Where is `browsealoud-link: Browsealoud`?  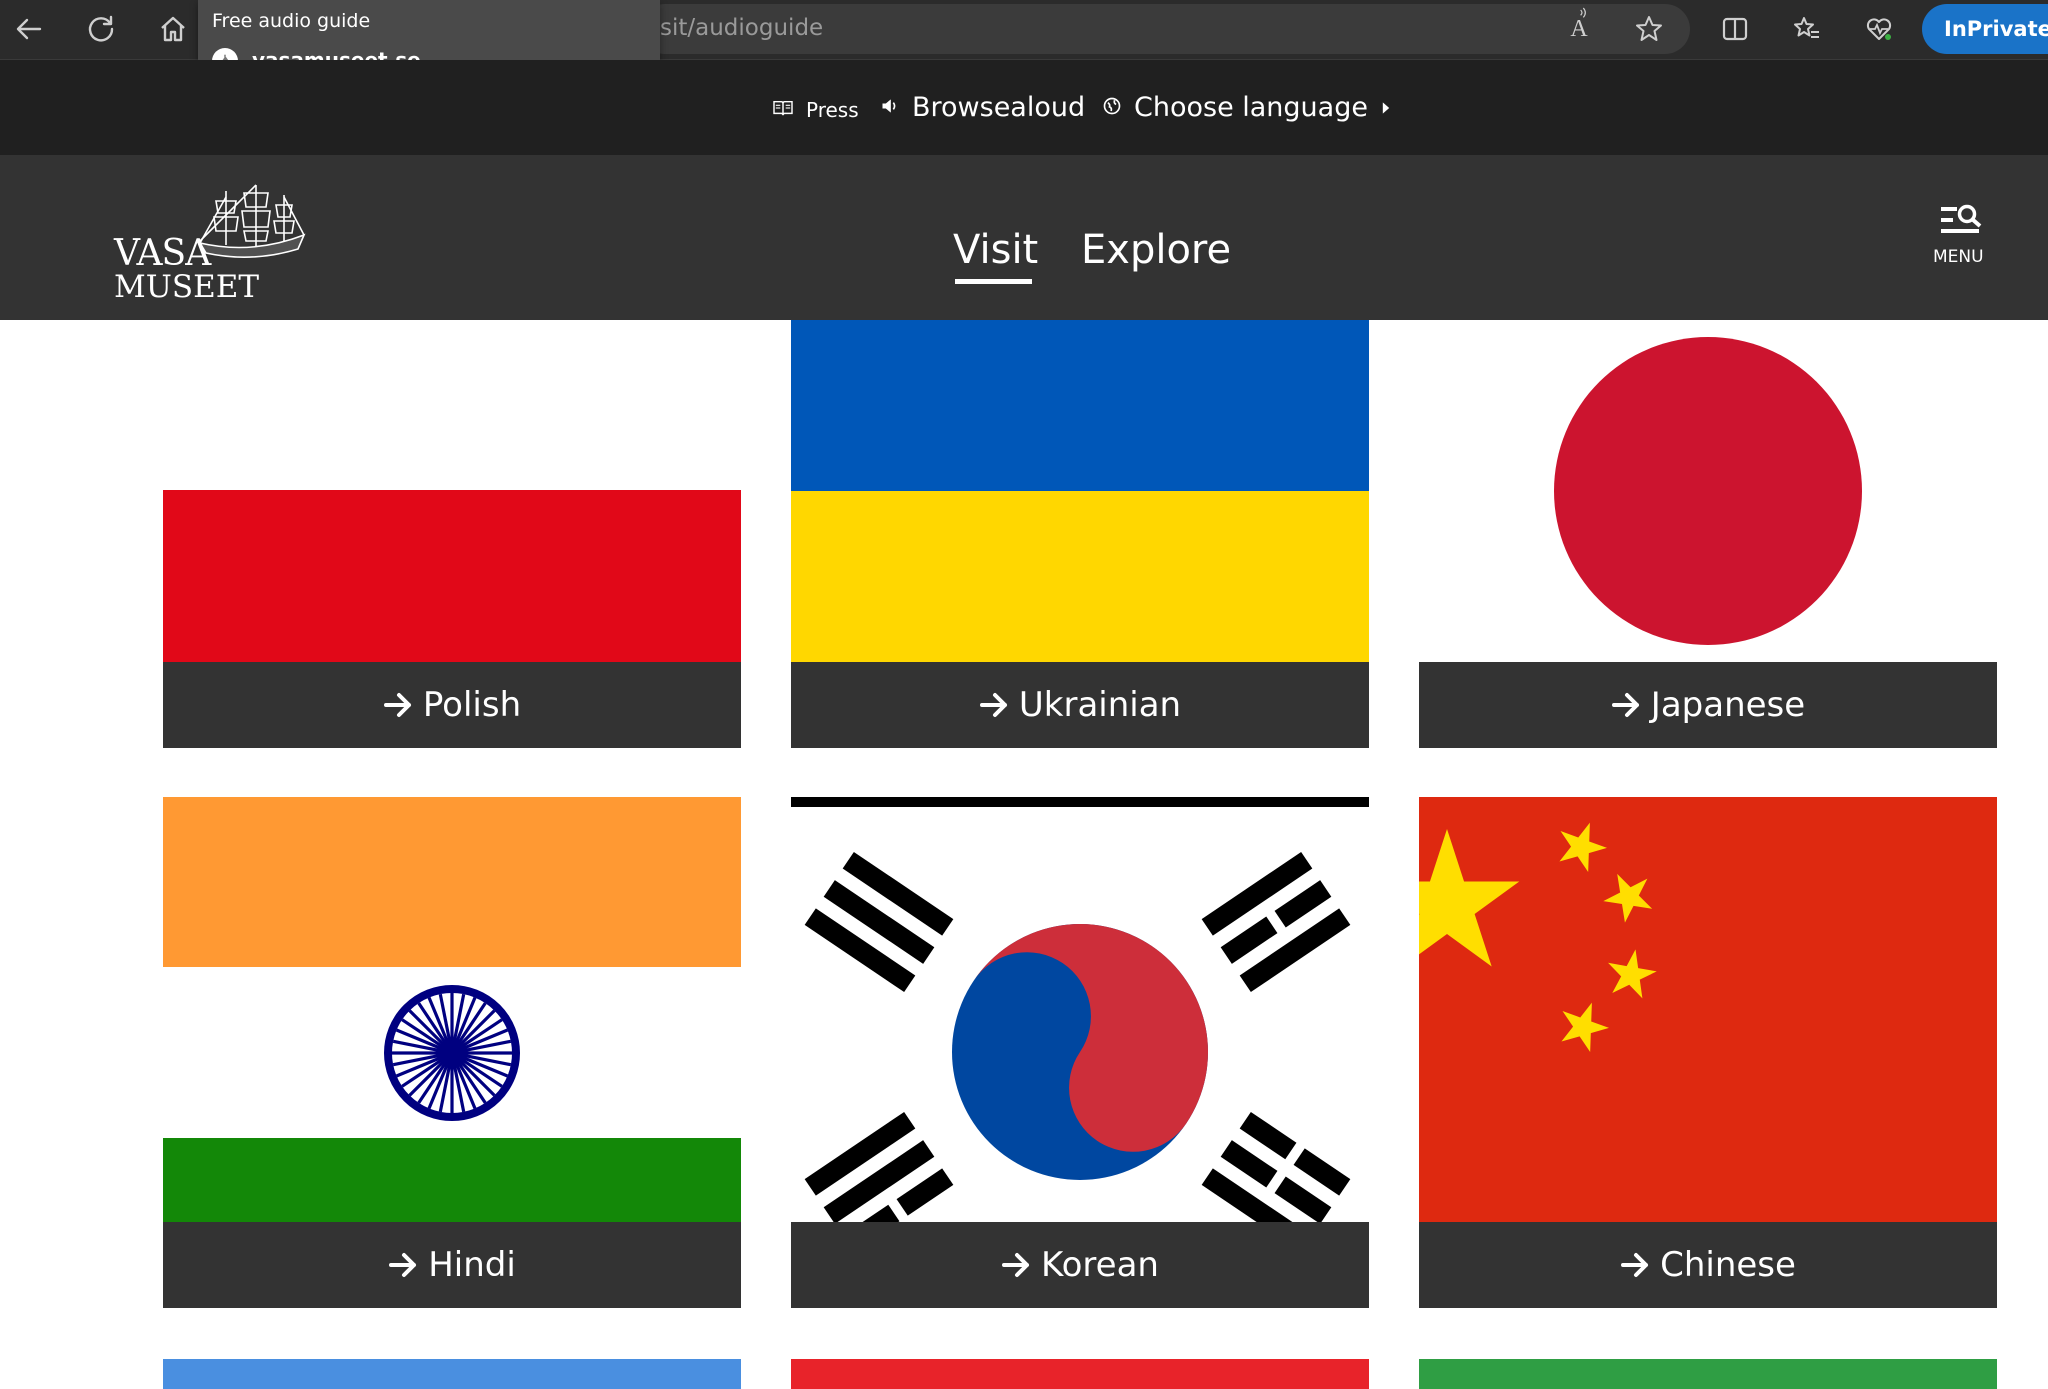
browsealoud-link: Browsealoud is located at coordinates (982, 107).